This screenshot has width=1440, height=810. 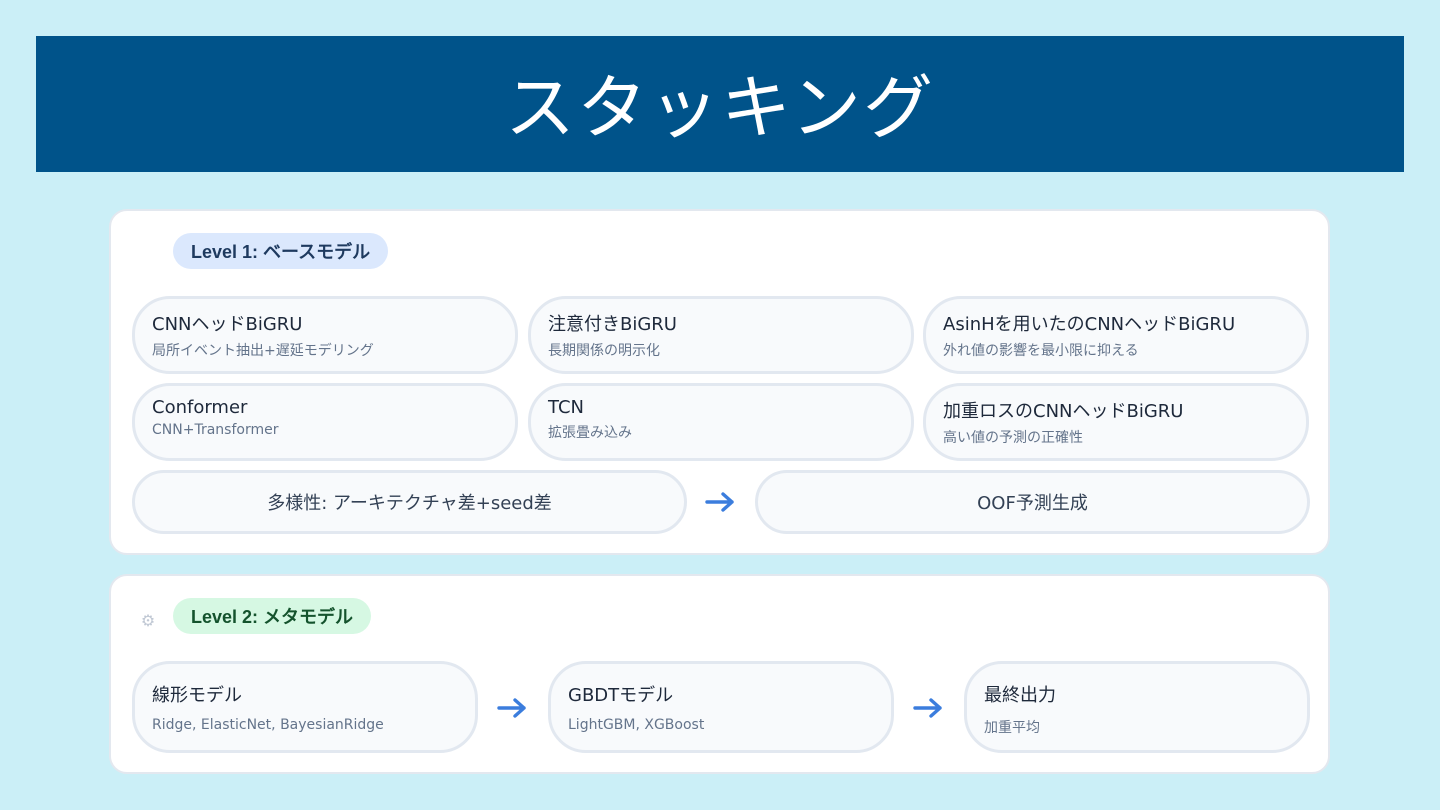 What do you see at coordinates (215, 430) in the screenshot?
I see `model-desc: CNN+Transformer` at bounding box center [215, 430].